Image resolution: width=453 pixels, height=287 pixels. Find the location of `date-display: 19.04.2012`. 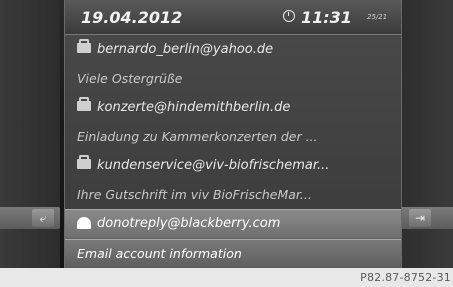

date-display: 19.04.2012 is located at coordinates (132, 17).